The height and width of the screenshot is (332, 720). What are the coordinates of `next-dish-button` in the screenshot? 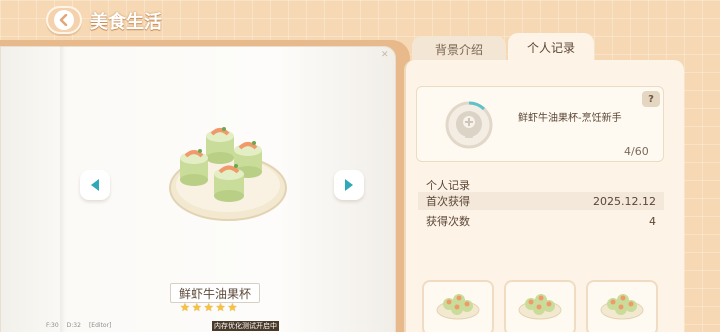 It's located at (349, 185).